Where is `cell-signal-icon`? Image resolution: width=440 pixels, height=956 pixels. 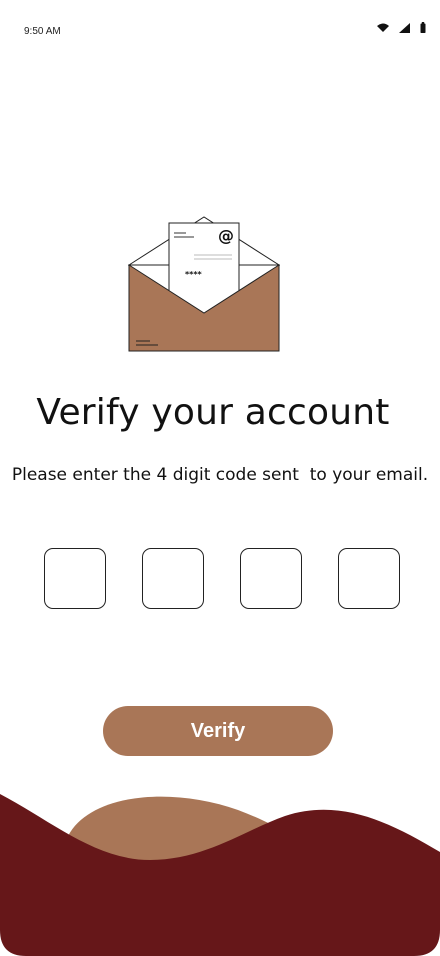 cell-signal-icon is located at coordinates (404, 27).